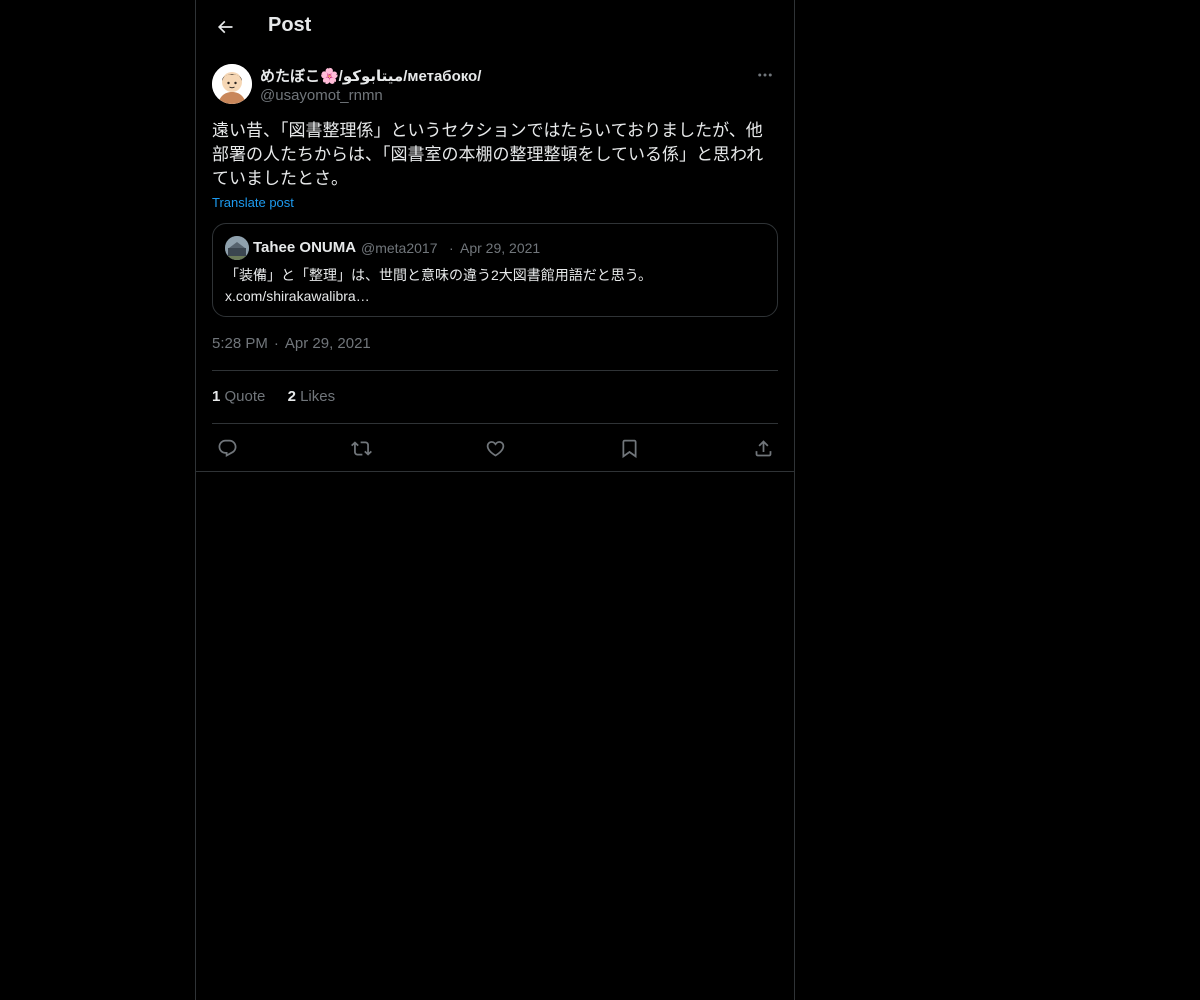 This screenshot has width=1200, height=1000. I want to click on author-name: めたぼこ🌸/میتابوکو/метабоко/, so click(370, 75).